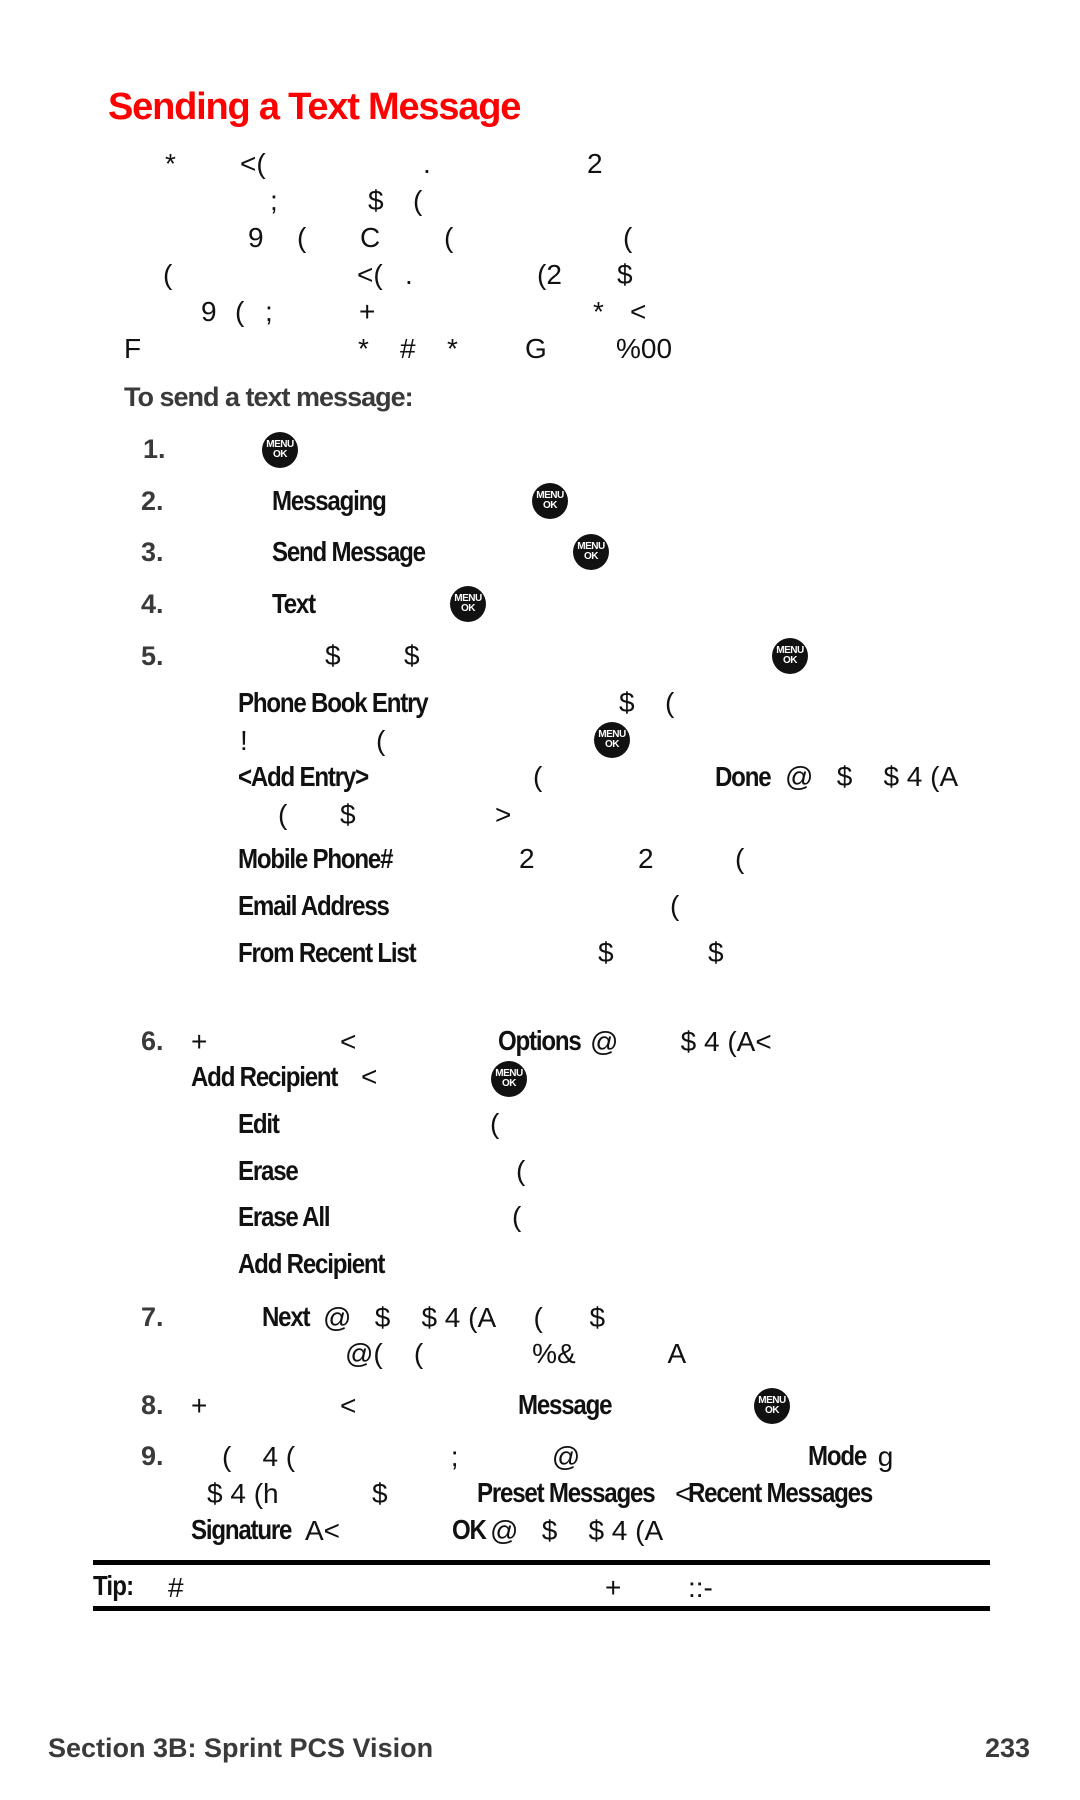  I want to click on add-recipient-label: Add Recipient, so click(264, 1076).